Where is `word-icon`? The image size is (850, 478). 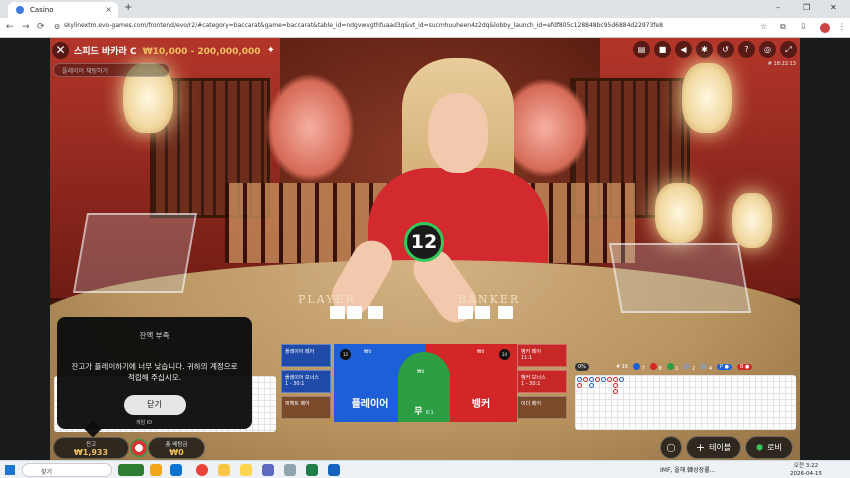 word-icon is located at coordinates (334, 470).